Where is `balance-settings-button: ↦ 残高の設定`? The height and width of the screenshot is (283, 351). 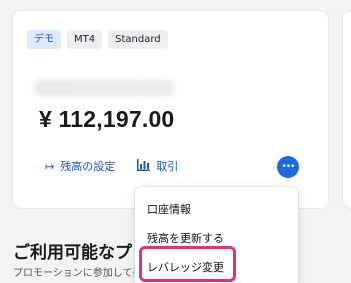 balance-settings-button: ↦ 残高の設定 is located at coordinates (80, 166).